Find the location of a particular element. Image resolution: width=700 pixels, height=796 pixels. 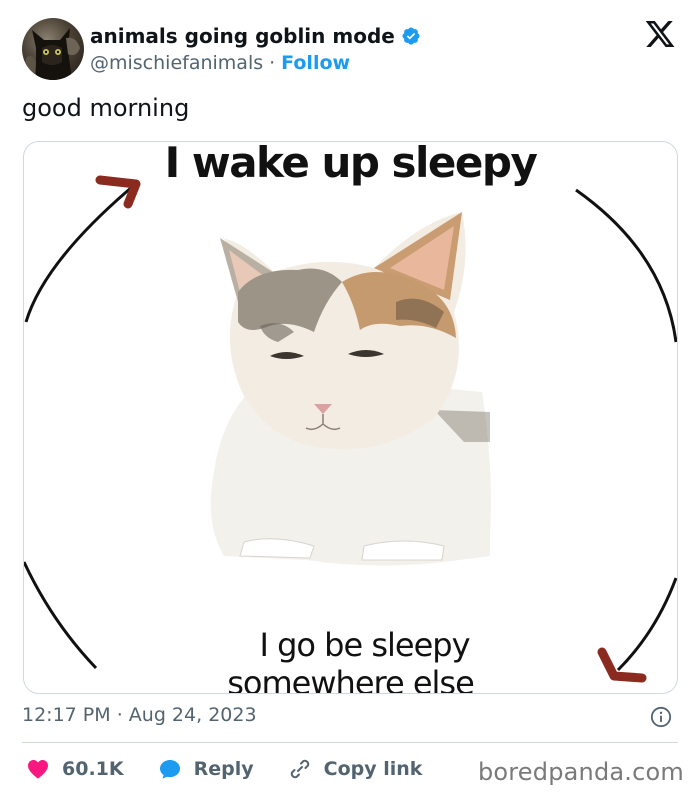

heart-icon is located at coordinates (38, 769).